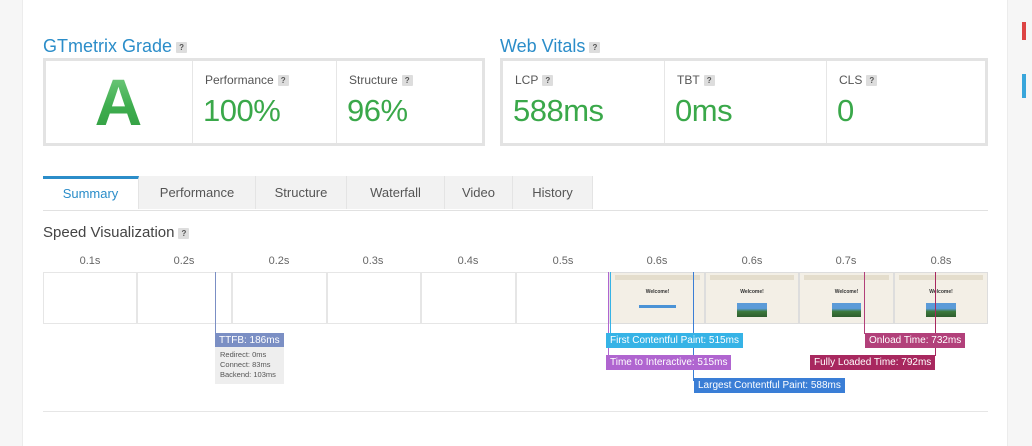  What do you see at coordinates (704, 110) in the screenshot?
I see `tbt-value: 0ms` at bounding box center [704, 110].